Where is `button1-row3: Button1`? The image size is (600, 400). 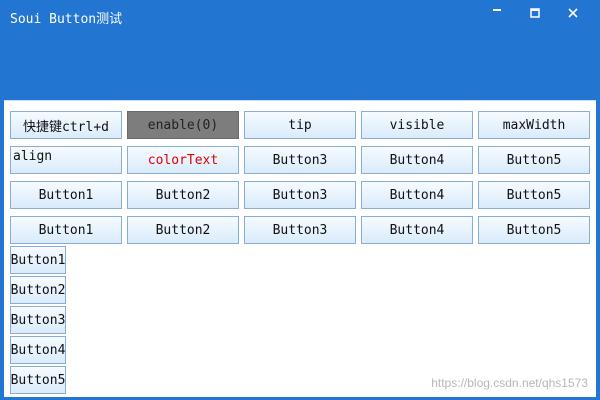 button1-row3: Button1 is located at coordinates (66, 230).